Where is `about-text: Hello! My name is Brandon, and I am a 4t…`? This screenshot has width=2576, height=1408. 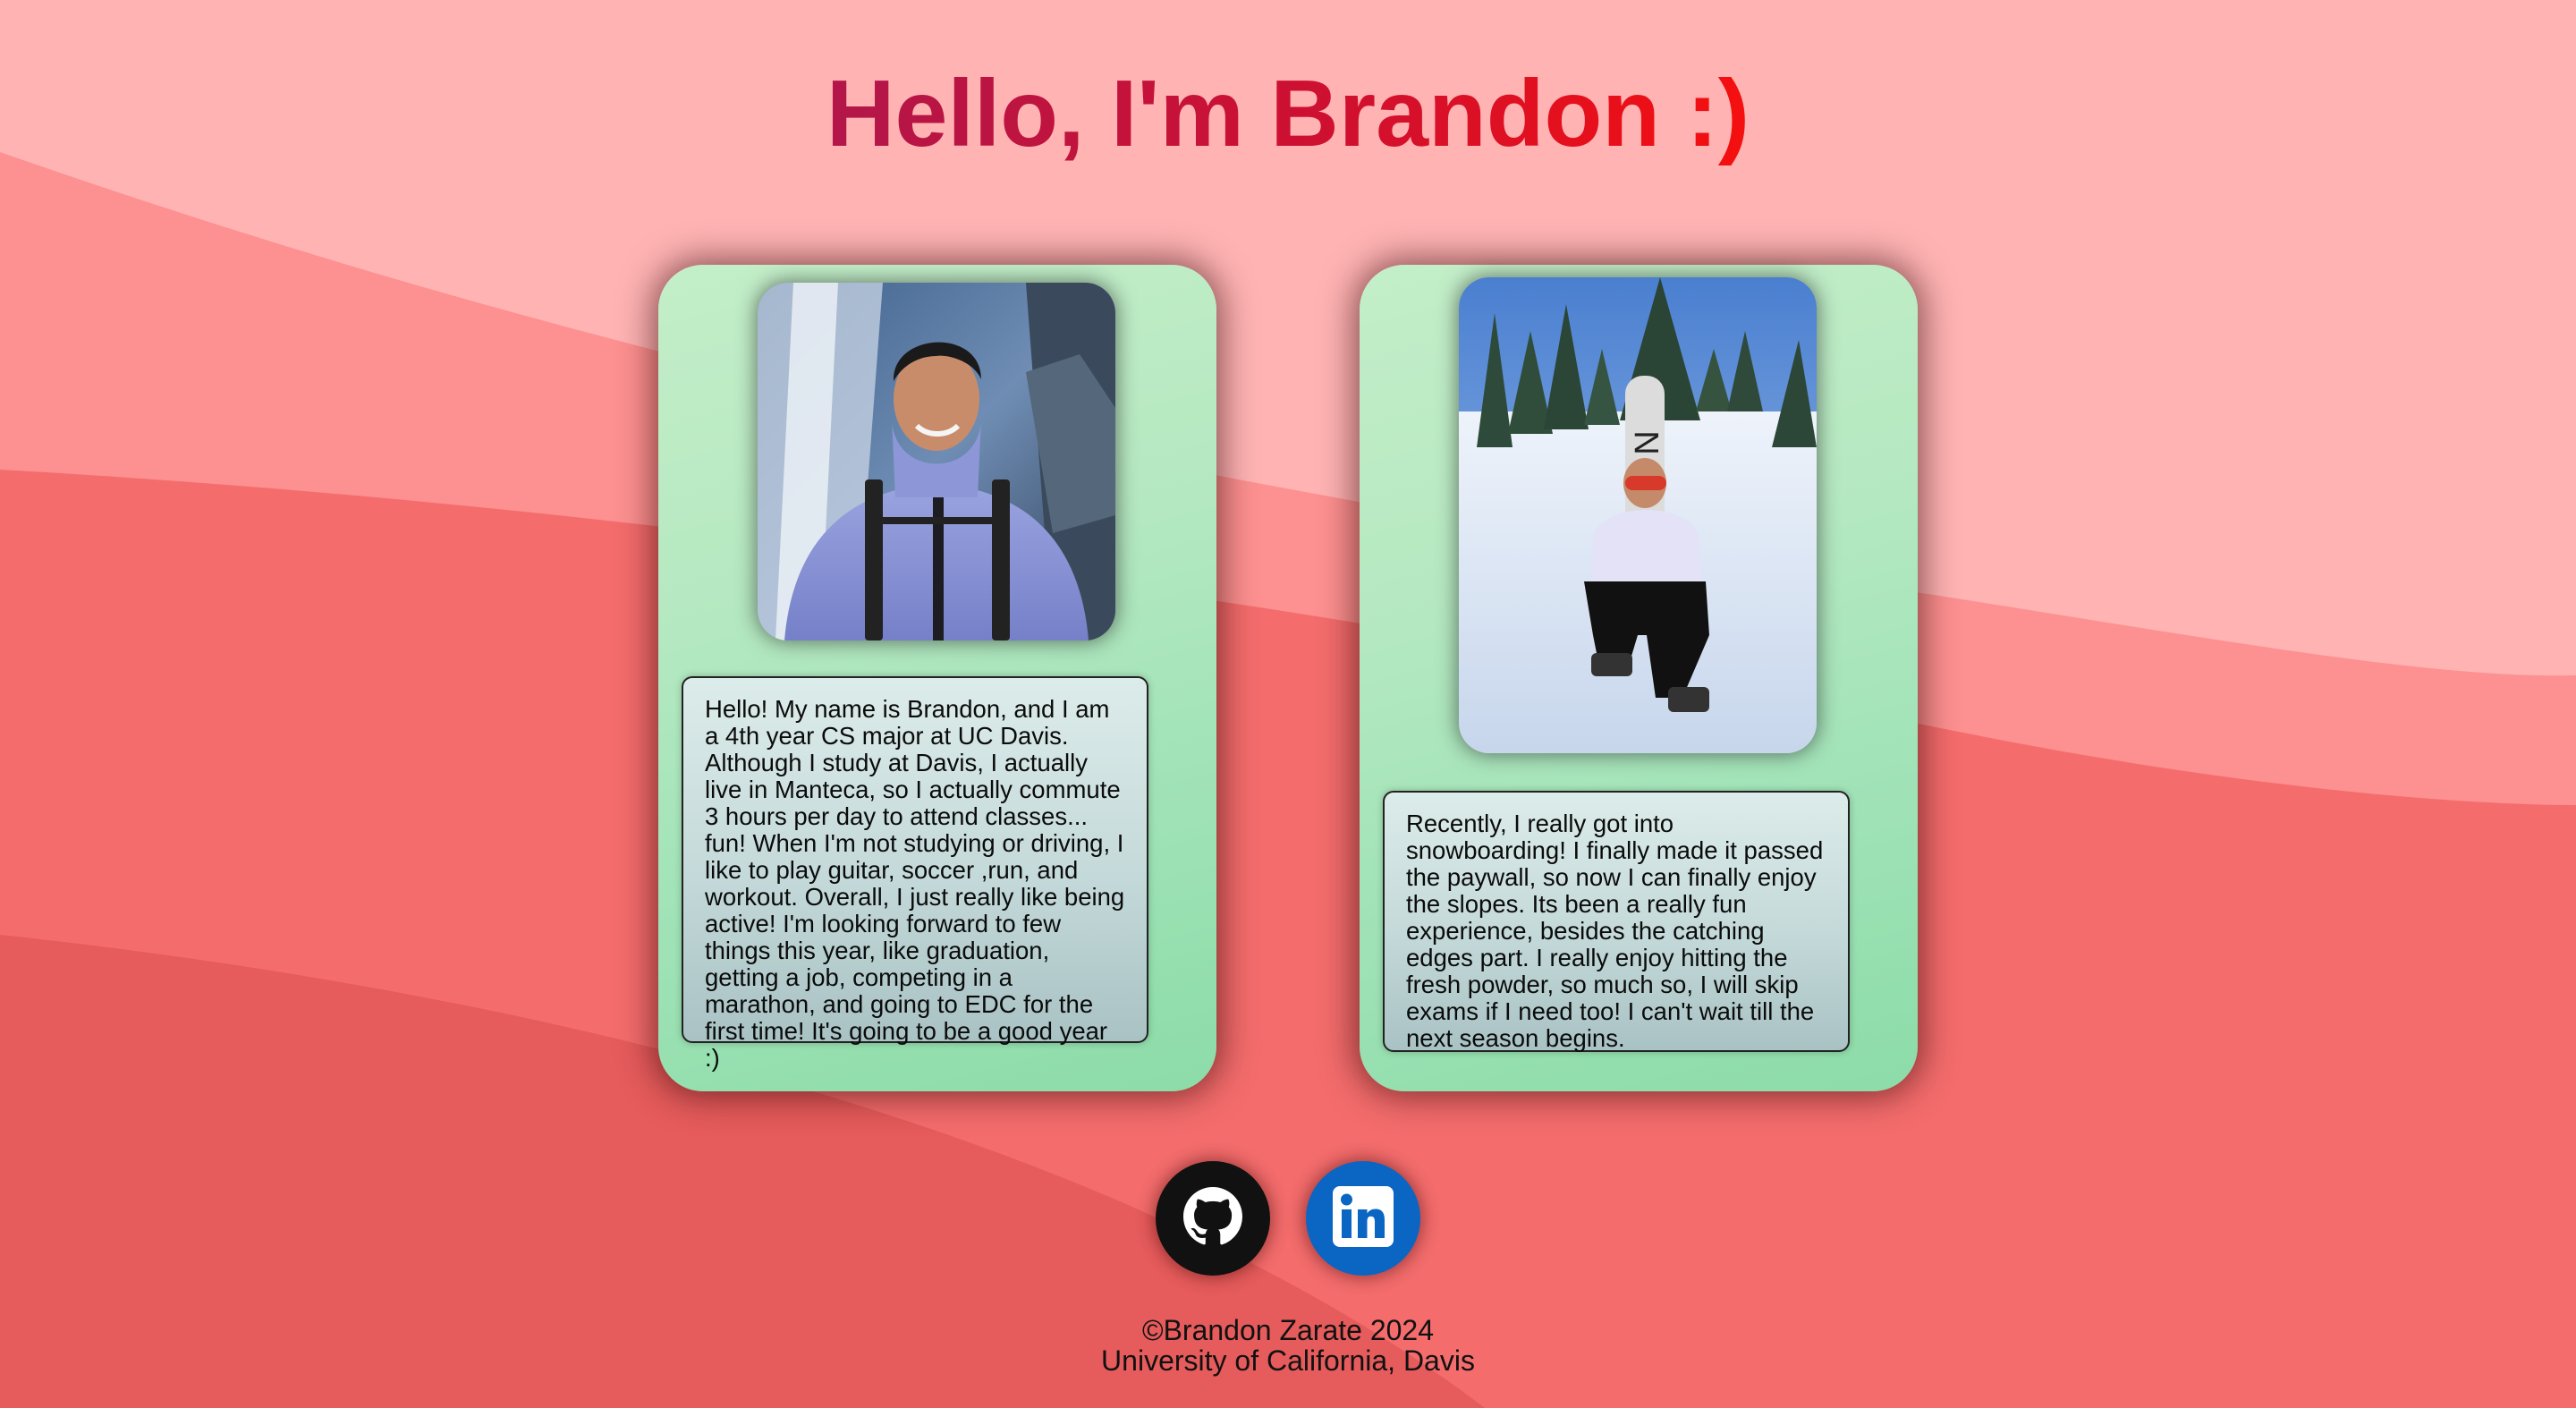
about-text: Hello! My name is Brandon, and I am a 4t… is located at coordinates (915, 874).